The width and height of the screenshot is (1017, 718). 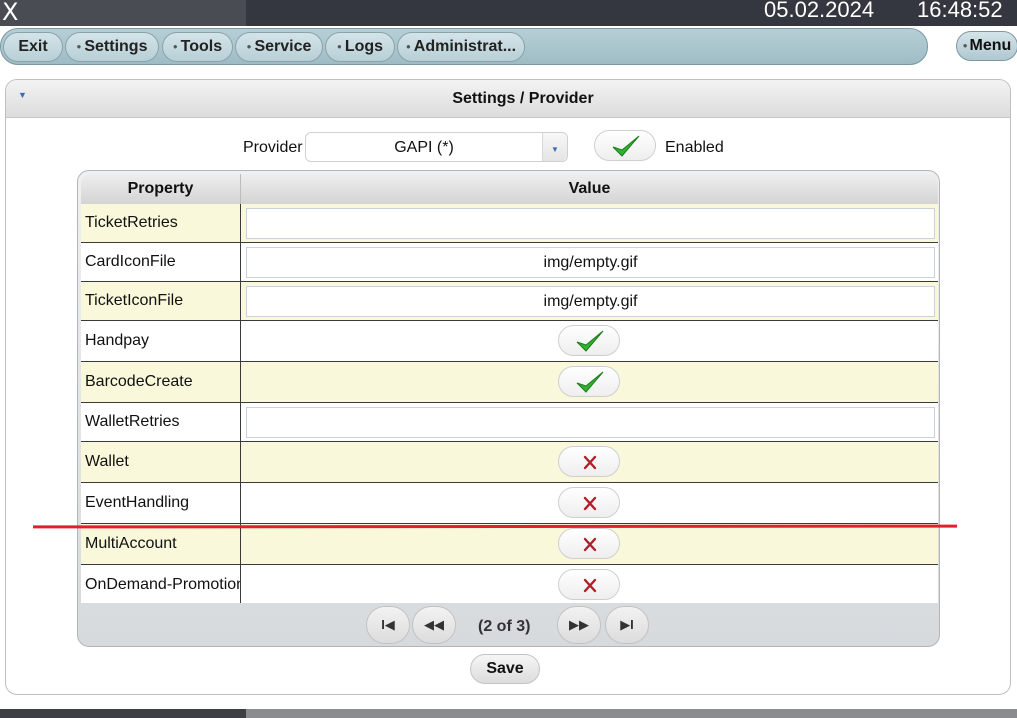 I want to click on provider-select-value: GAPI (*), so click(x=424, y=147).